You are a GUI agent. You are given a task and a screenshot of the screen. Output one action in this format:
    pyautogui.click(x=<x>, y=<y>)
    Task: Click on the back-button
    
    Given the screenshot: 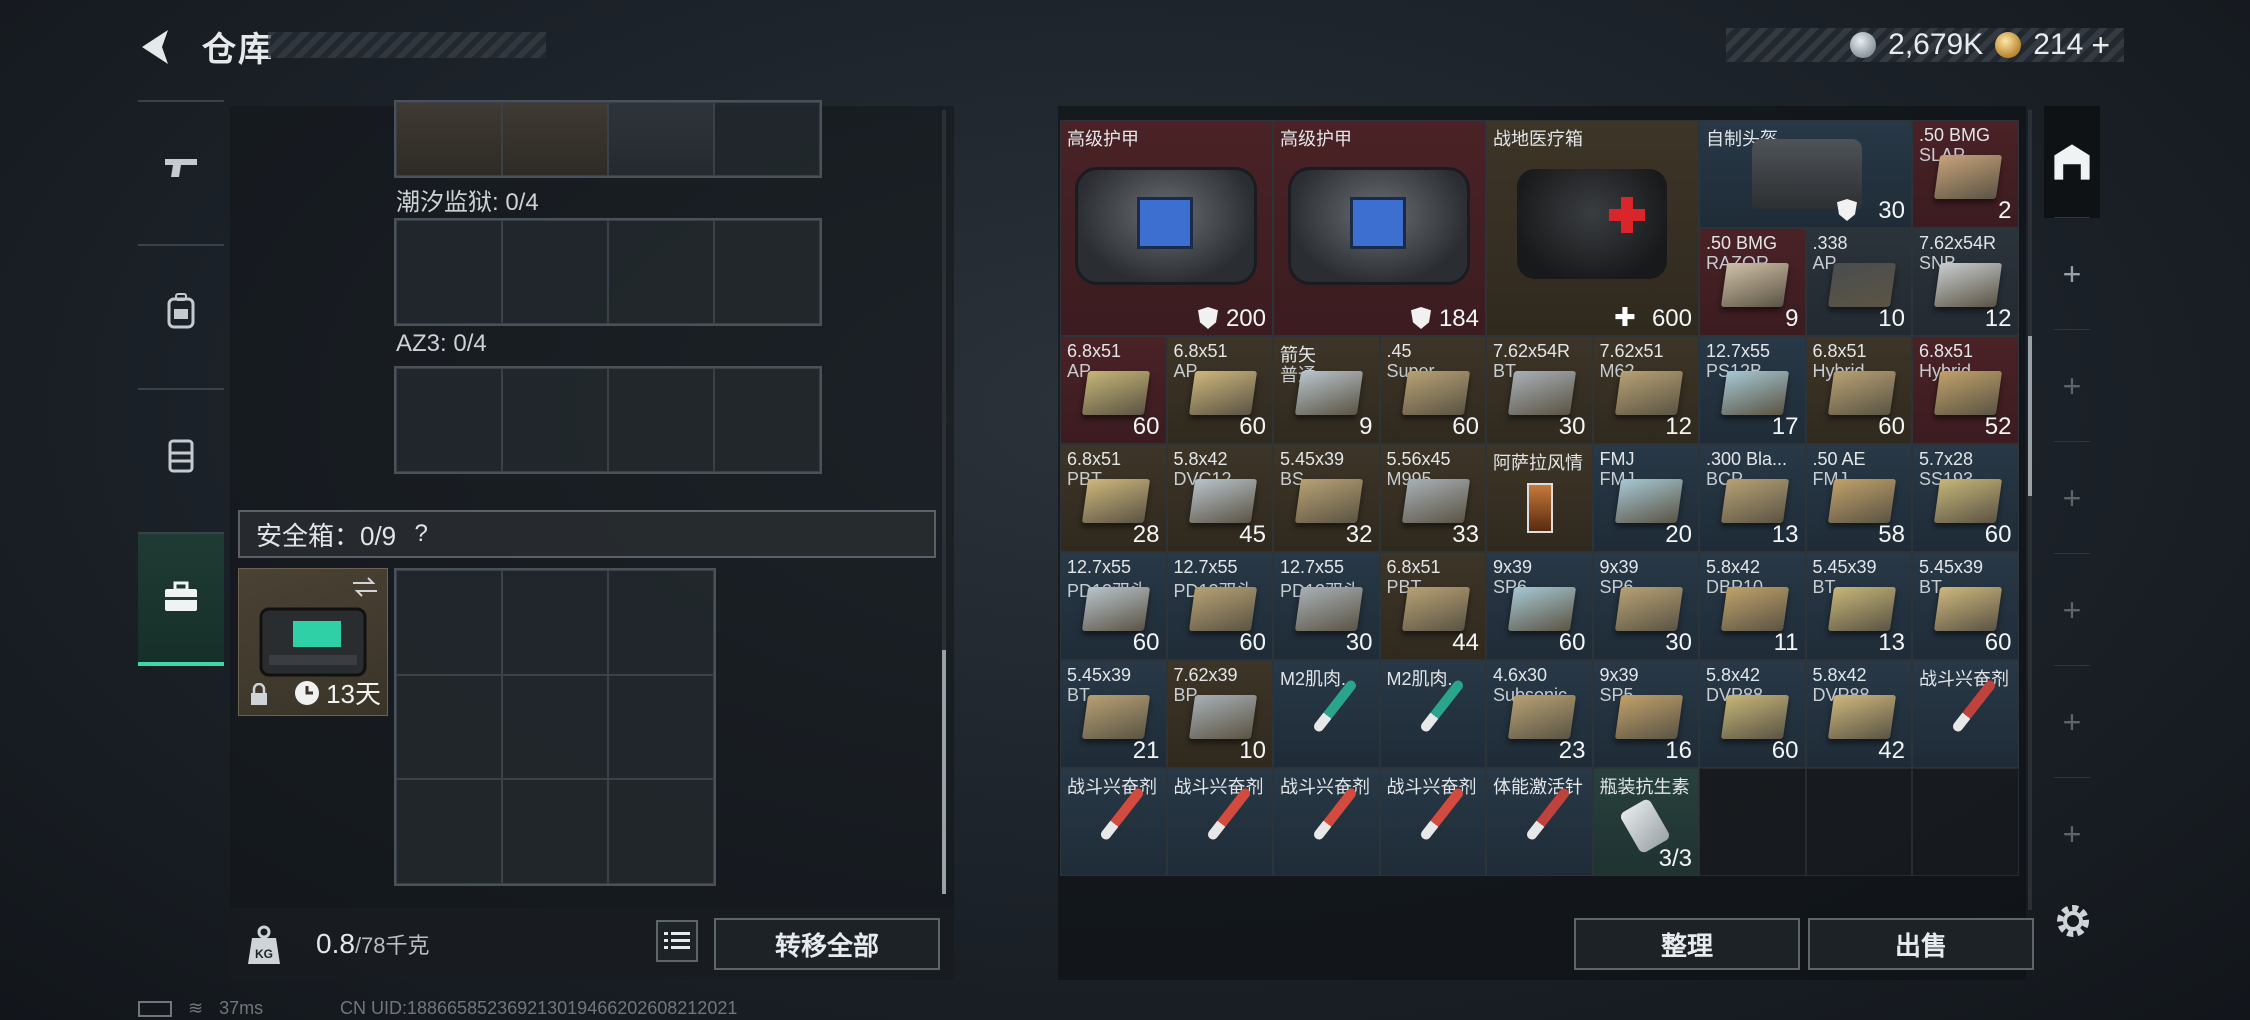 What is the action you would take?
    pyautogui.click(x=157, y=47)
    